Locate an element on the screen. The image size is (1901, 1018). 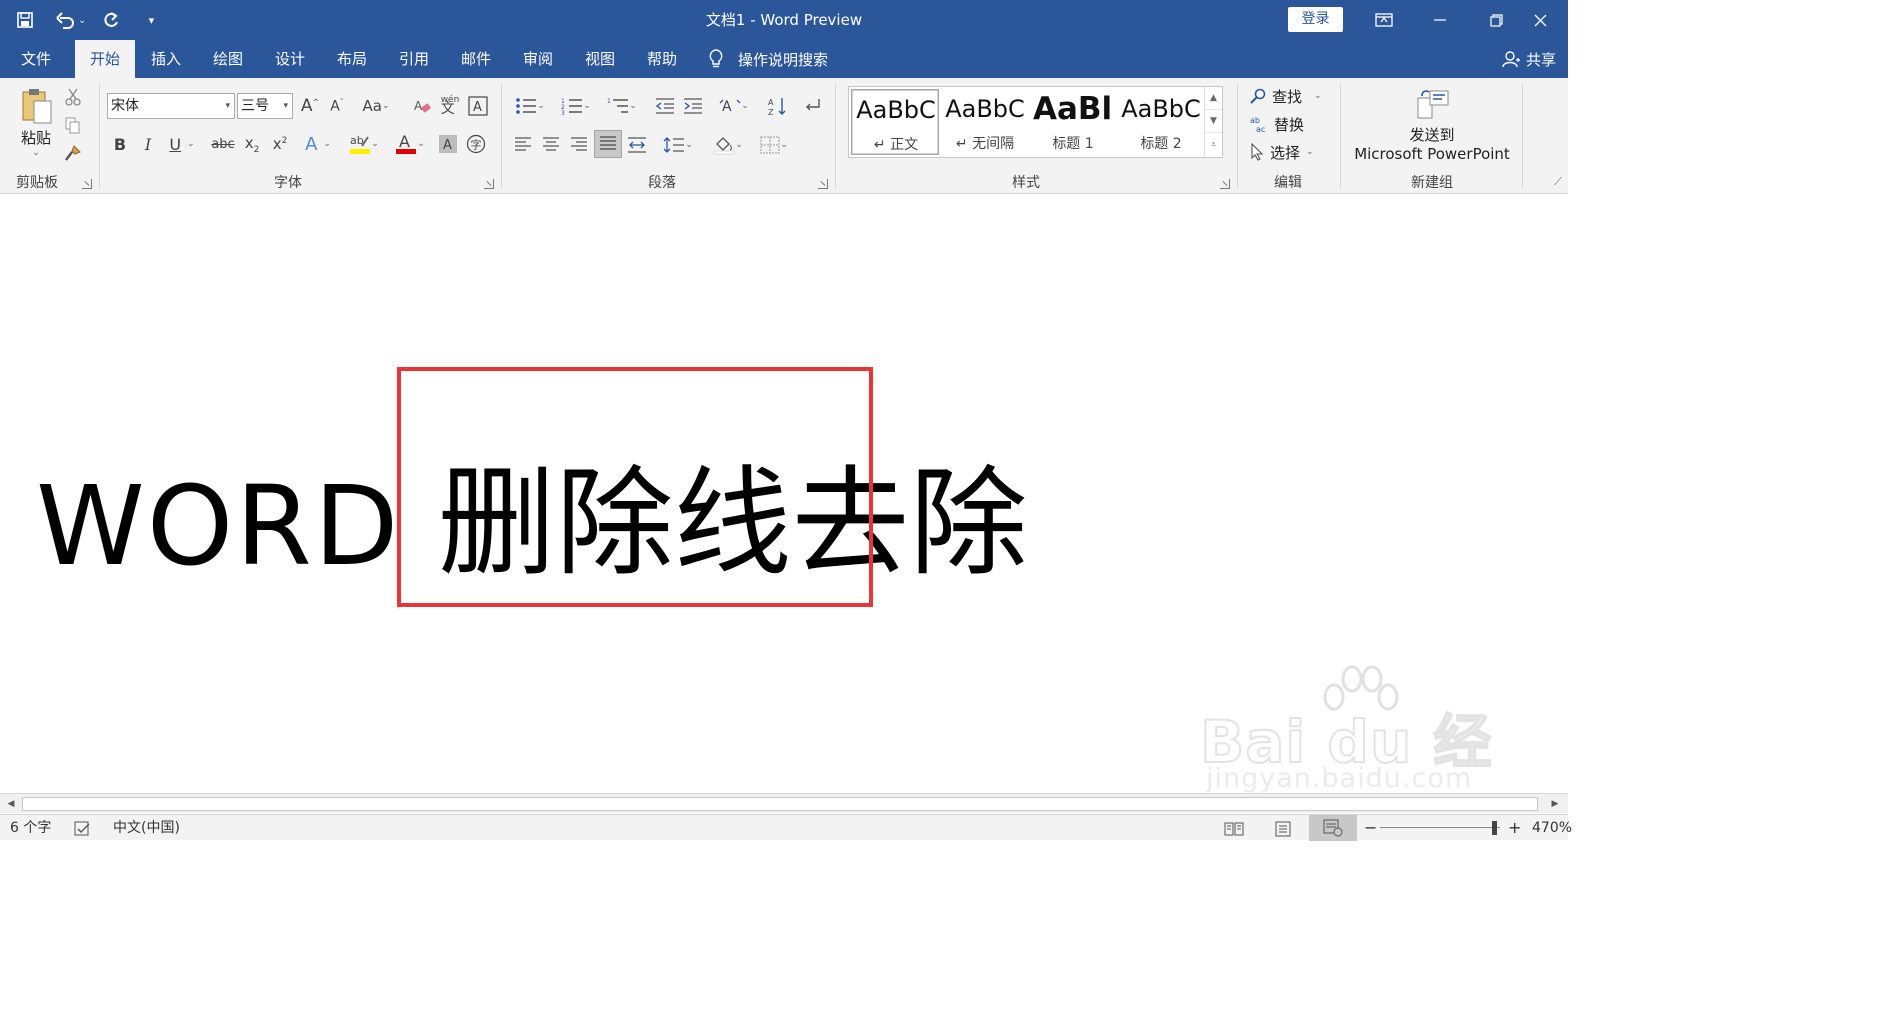
text-highlight-button: ab ⌄ is located at coordinates (364, 144).